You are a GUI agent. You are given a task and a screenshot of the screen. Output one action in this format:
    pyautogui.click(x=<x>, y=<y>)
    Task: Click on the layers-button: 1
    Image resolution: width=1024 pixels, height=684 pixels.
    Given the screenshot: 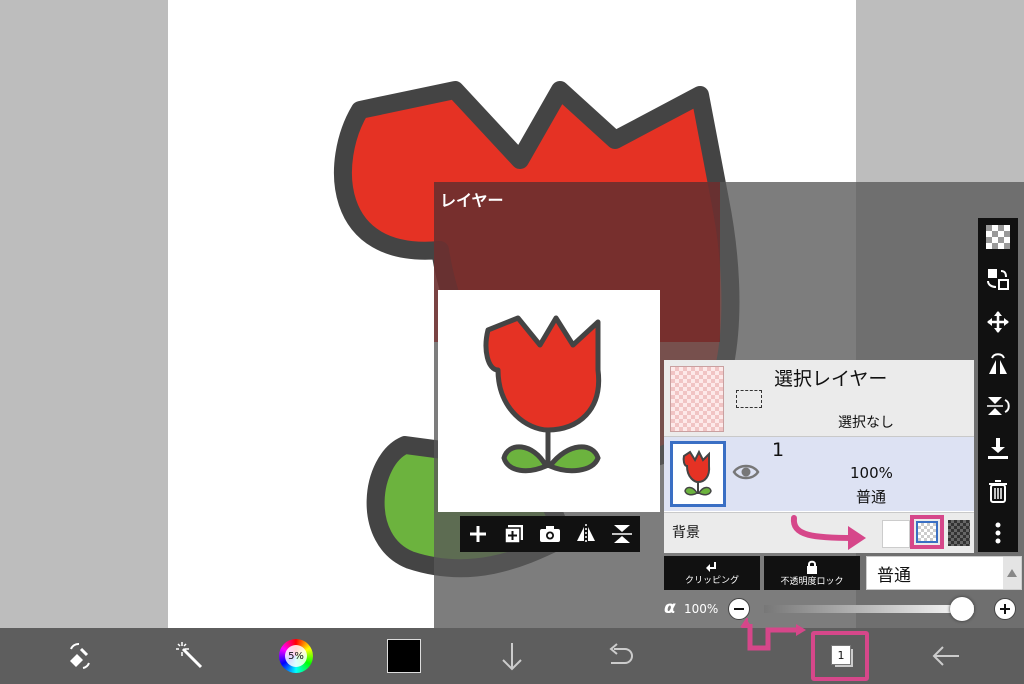 What is the action you would take?
    pyautogui.click(x=840, y=656)
    